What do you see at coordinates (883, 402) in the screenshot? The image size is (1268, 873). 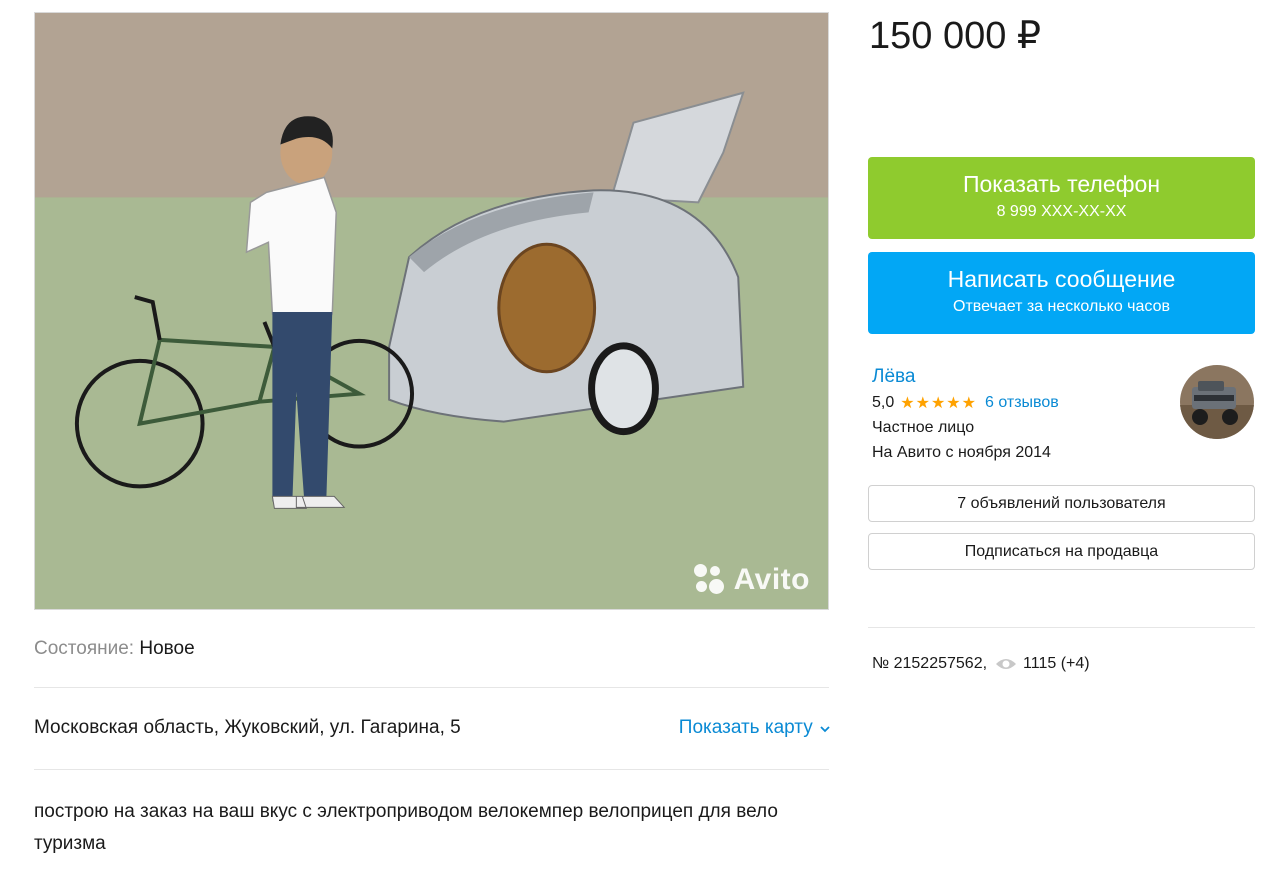 I see `rating-value: 5,0` at bounding box center [883, 402].